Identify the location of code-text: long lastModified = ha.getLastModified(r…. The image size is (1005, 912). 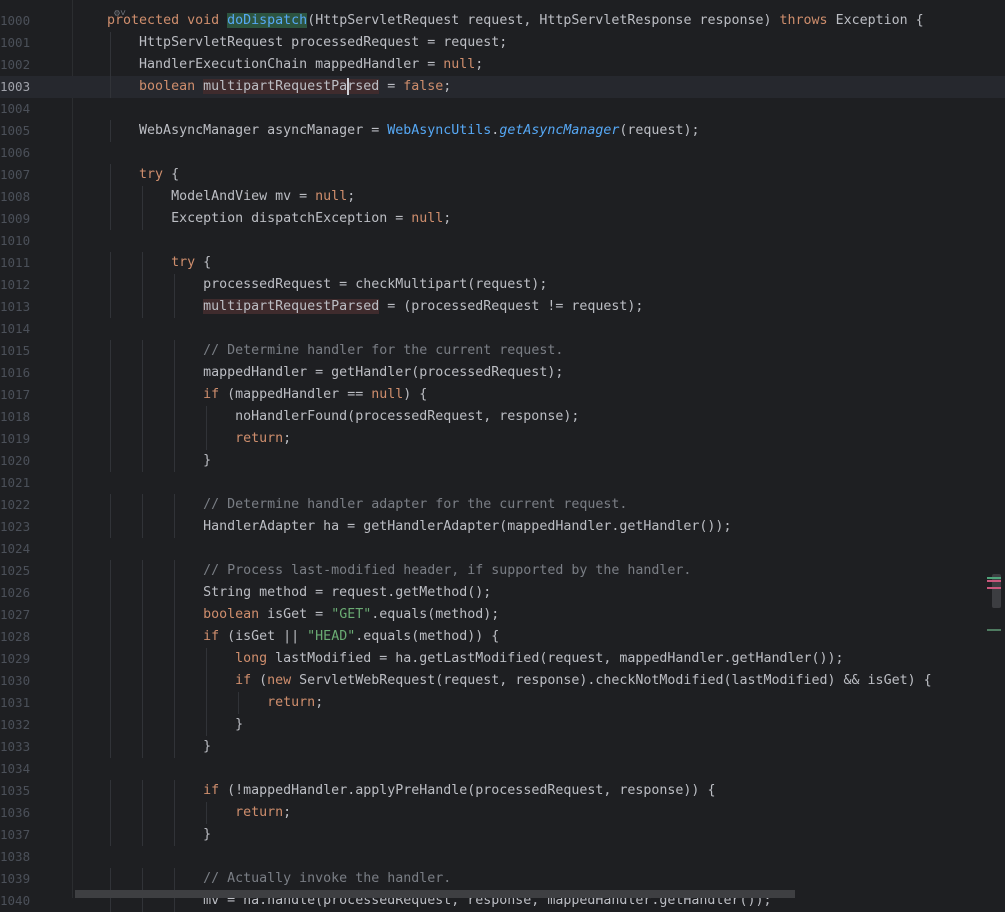
(459, 659).